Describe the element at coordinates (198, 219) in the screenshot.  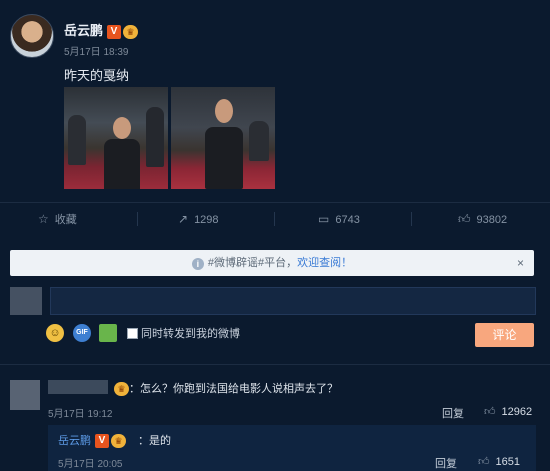
I see `repost-button: ↗ 1298` at that location.